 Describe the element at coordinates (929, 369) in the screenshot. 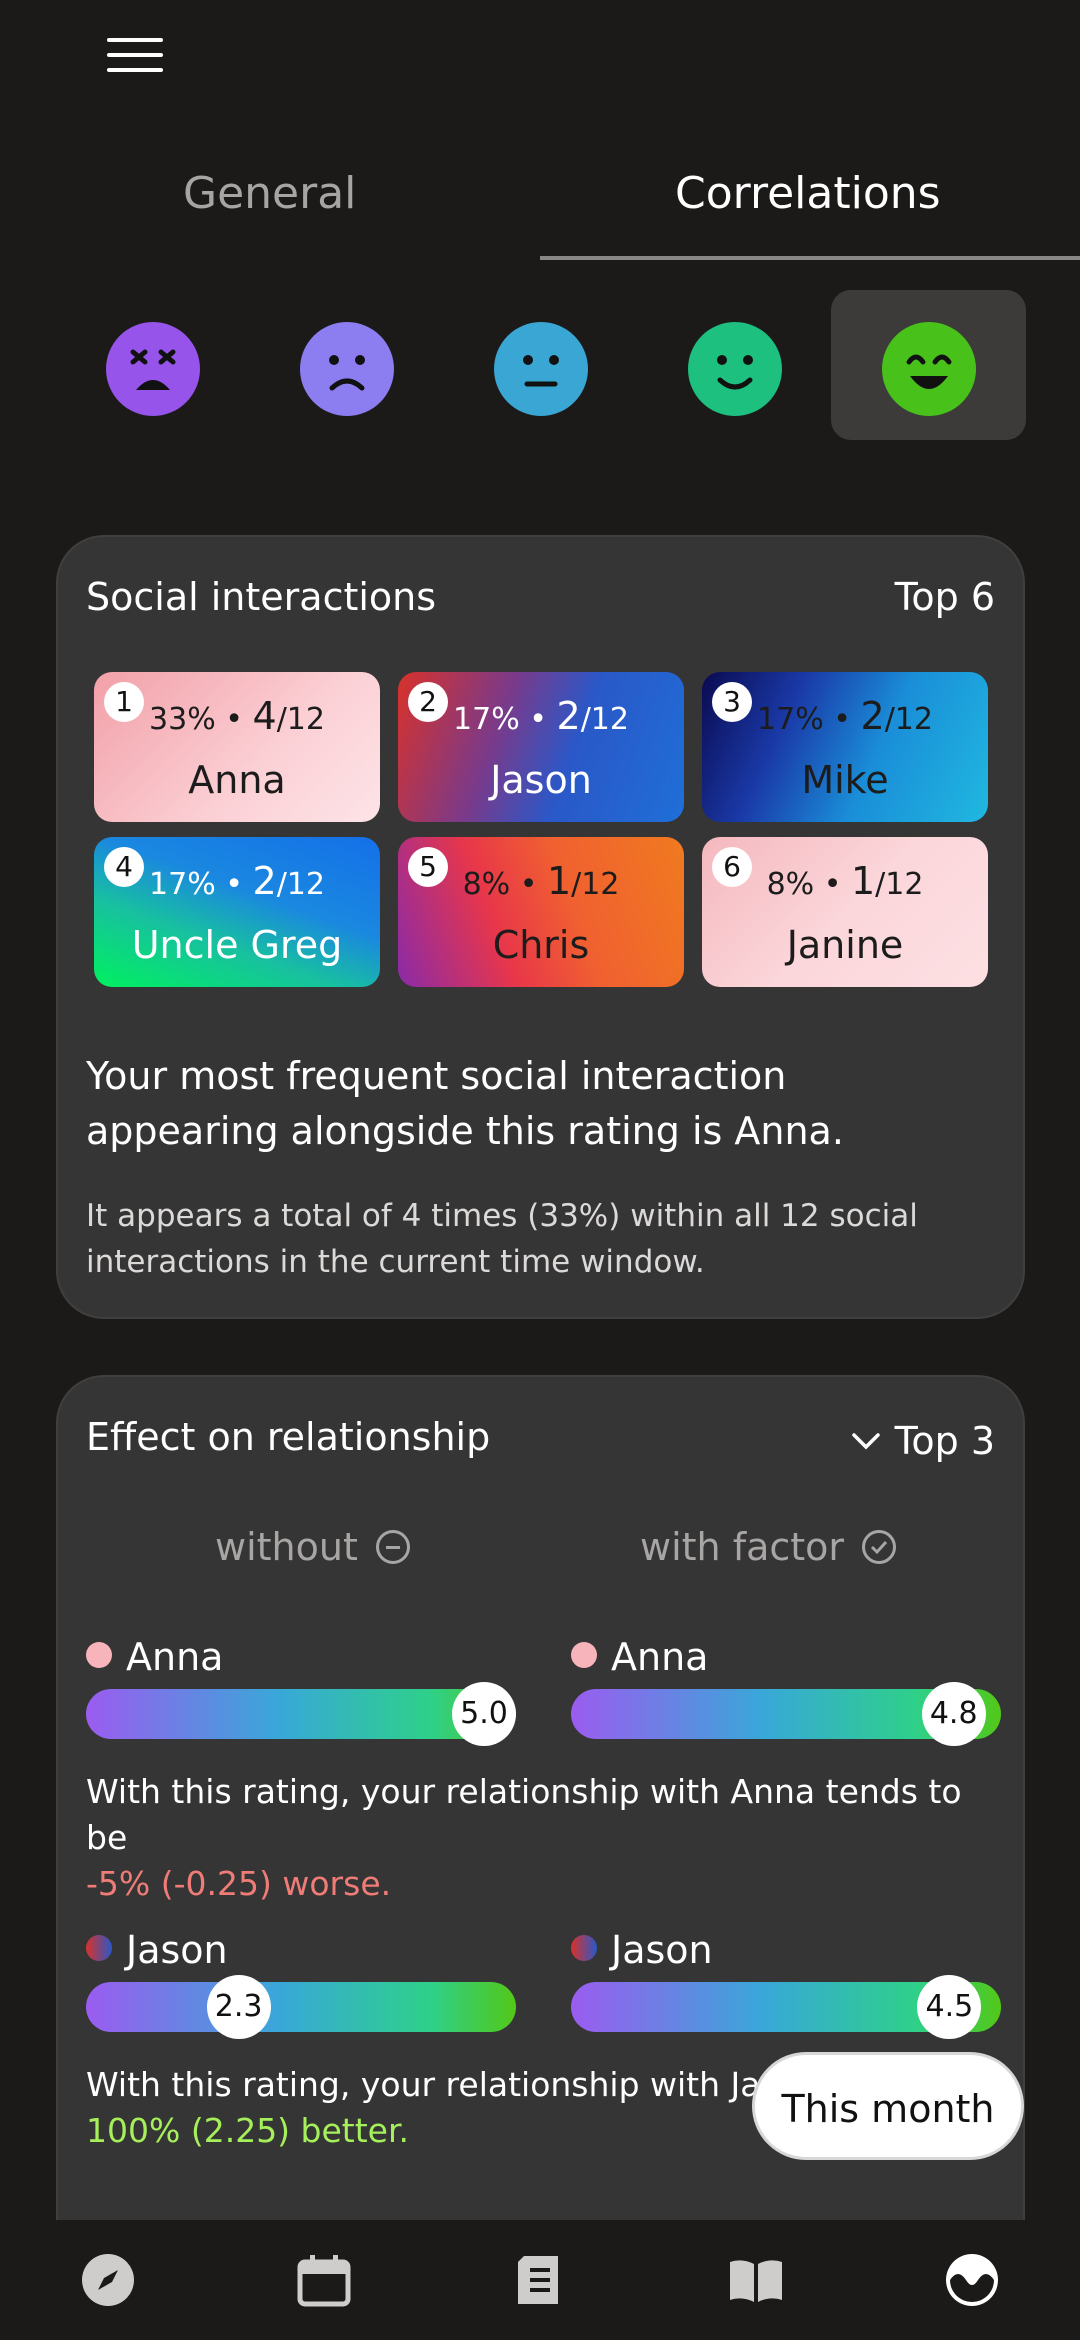

I see `mood-rad-icon` at that location.